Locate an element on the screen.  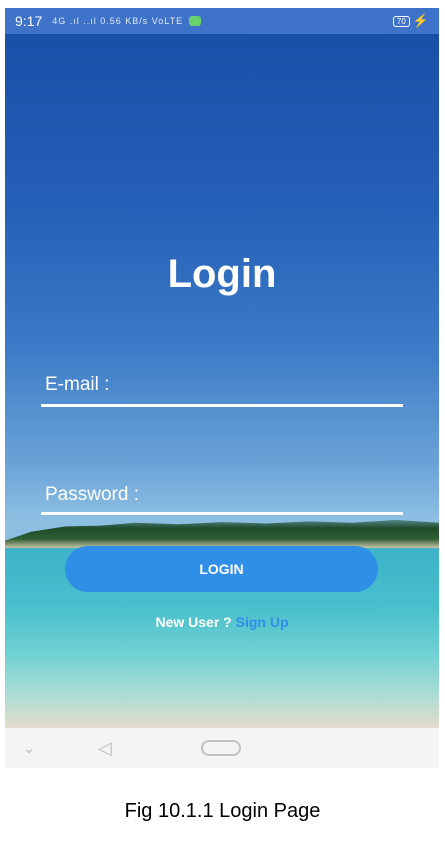
email-field: E-mail : is located at coordinates (77, 385).